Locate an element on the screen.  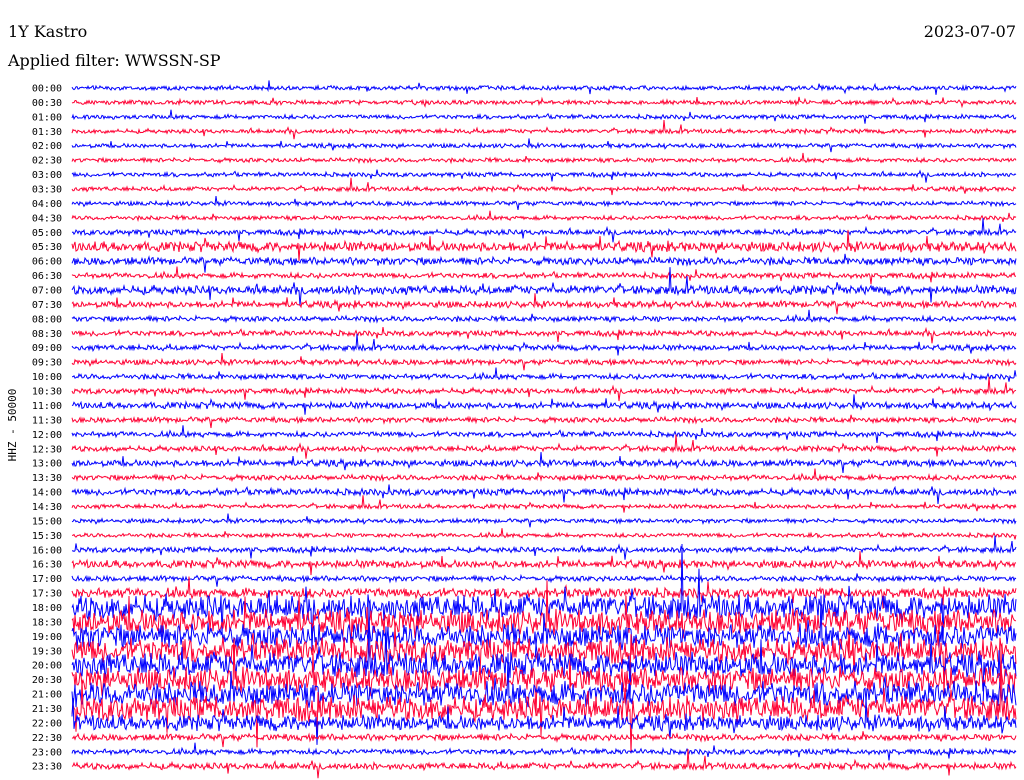
time-tick-label: 03:00 is located at coordinates (47, 175).